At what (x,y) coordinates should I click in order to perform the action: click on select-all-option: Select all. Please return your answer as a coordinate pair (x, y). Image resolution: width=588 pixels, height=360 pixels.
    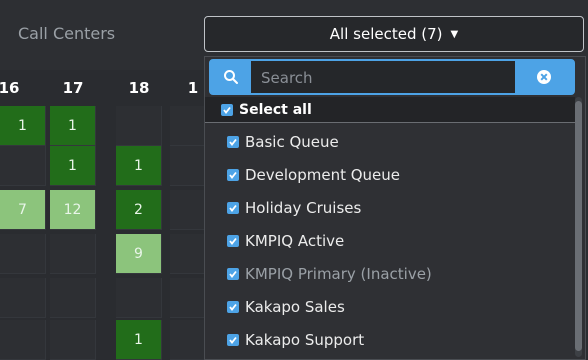
    Looking at the image, I should click on (390, 110).